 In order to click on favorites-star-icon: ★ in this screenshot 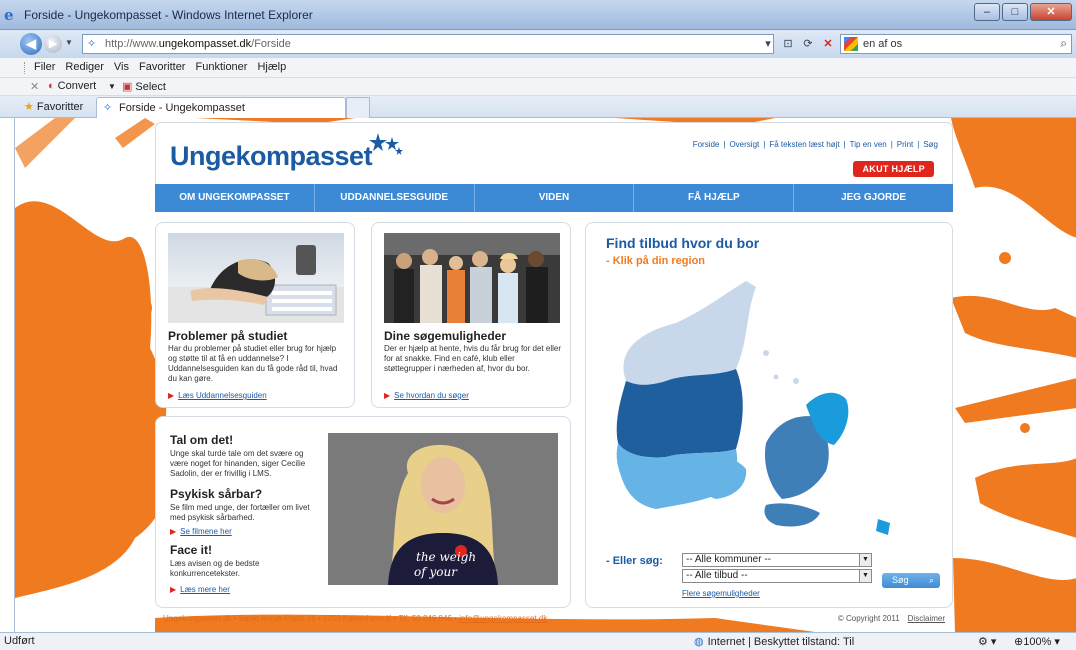, I will do `click(29, 107)`.